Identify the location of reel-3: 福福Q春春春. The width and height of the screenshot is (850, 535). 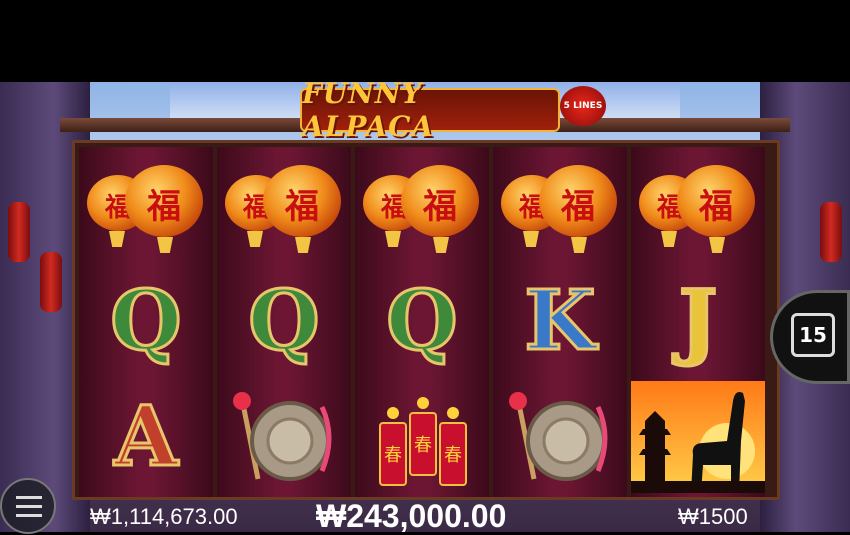
(422, 322).